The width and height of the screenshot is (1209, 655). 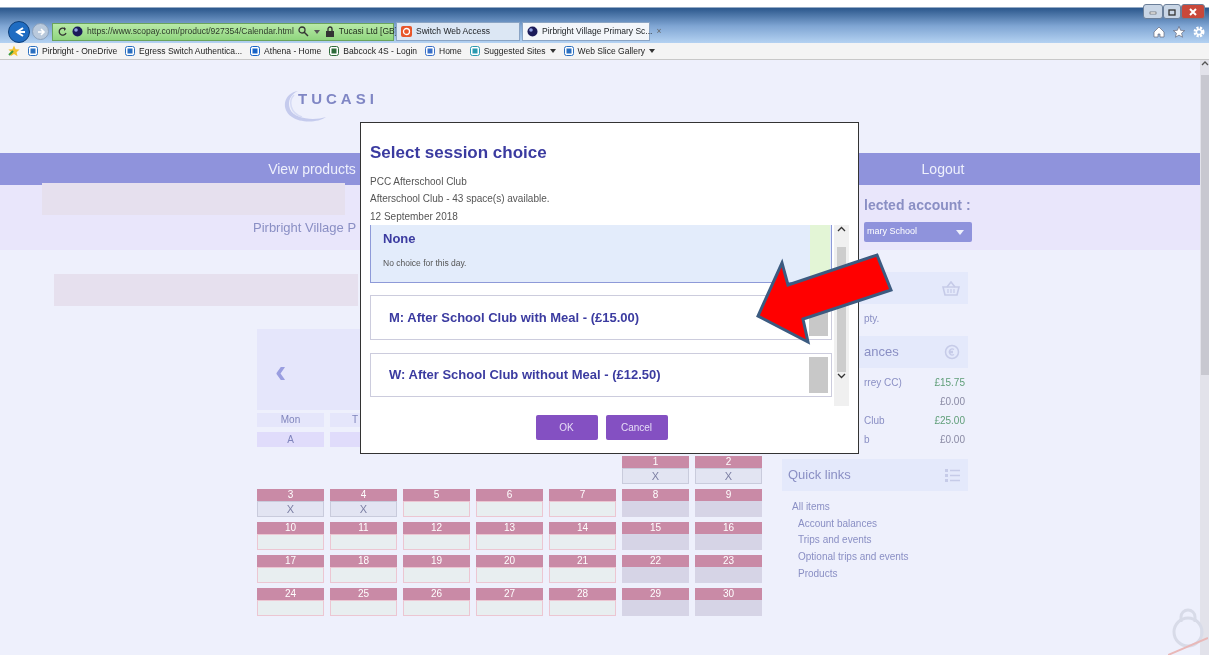 What do you see at coordinates (1172, 11) in the screenshot?
I see `restore-button` at bounding box center [1172, 11].